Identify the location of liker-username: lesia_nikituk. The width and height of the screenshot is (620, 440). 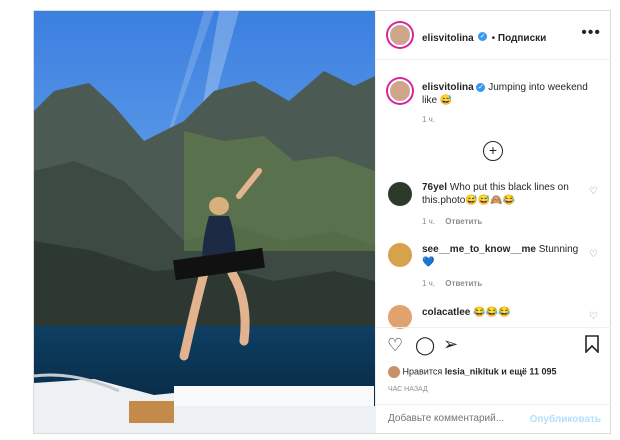
(472, 371).